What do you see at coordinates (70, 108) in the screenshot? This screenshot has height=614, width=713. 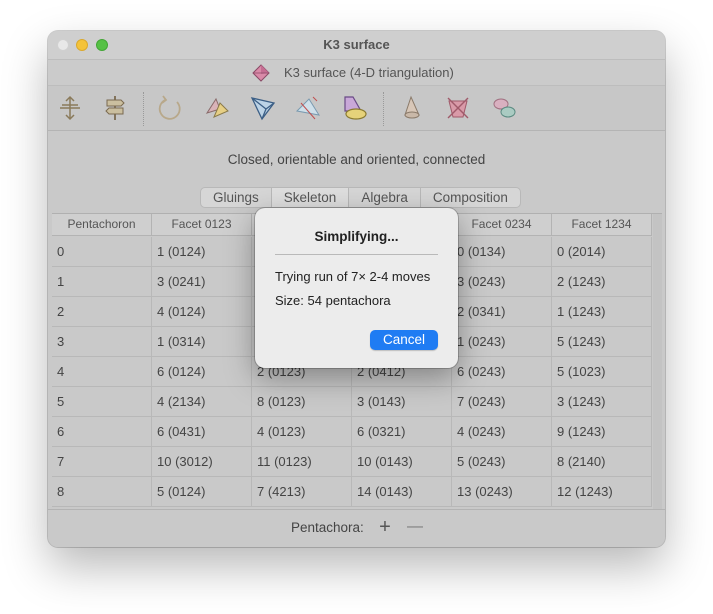 I see `elementary-move-icon` at bounding box center [70, 108].